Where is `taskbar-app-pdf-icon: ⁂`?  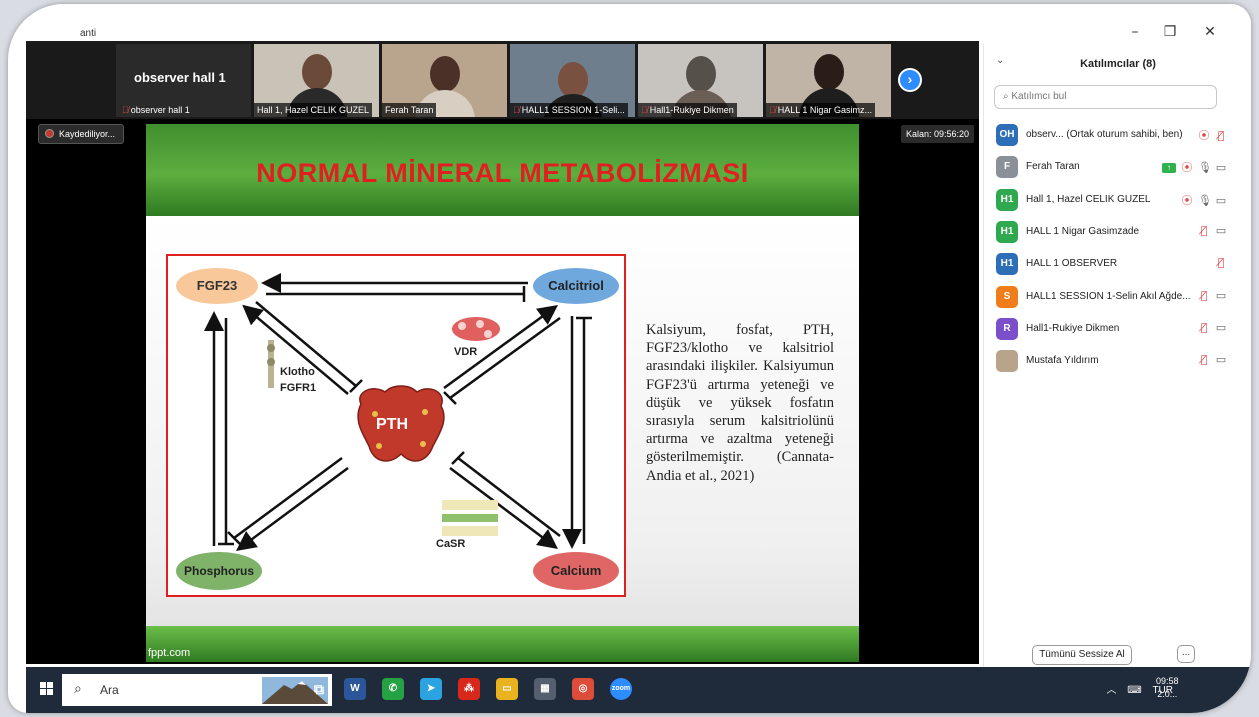
taskbar-app-pdf-icon: ⁂ is located at coordinates (469, 689).